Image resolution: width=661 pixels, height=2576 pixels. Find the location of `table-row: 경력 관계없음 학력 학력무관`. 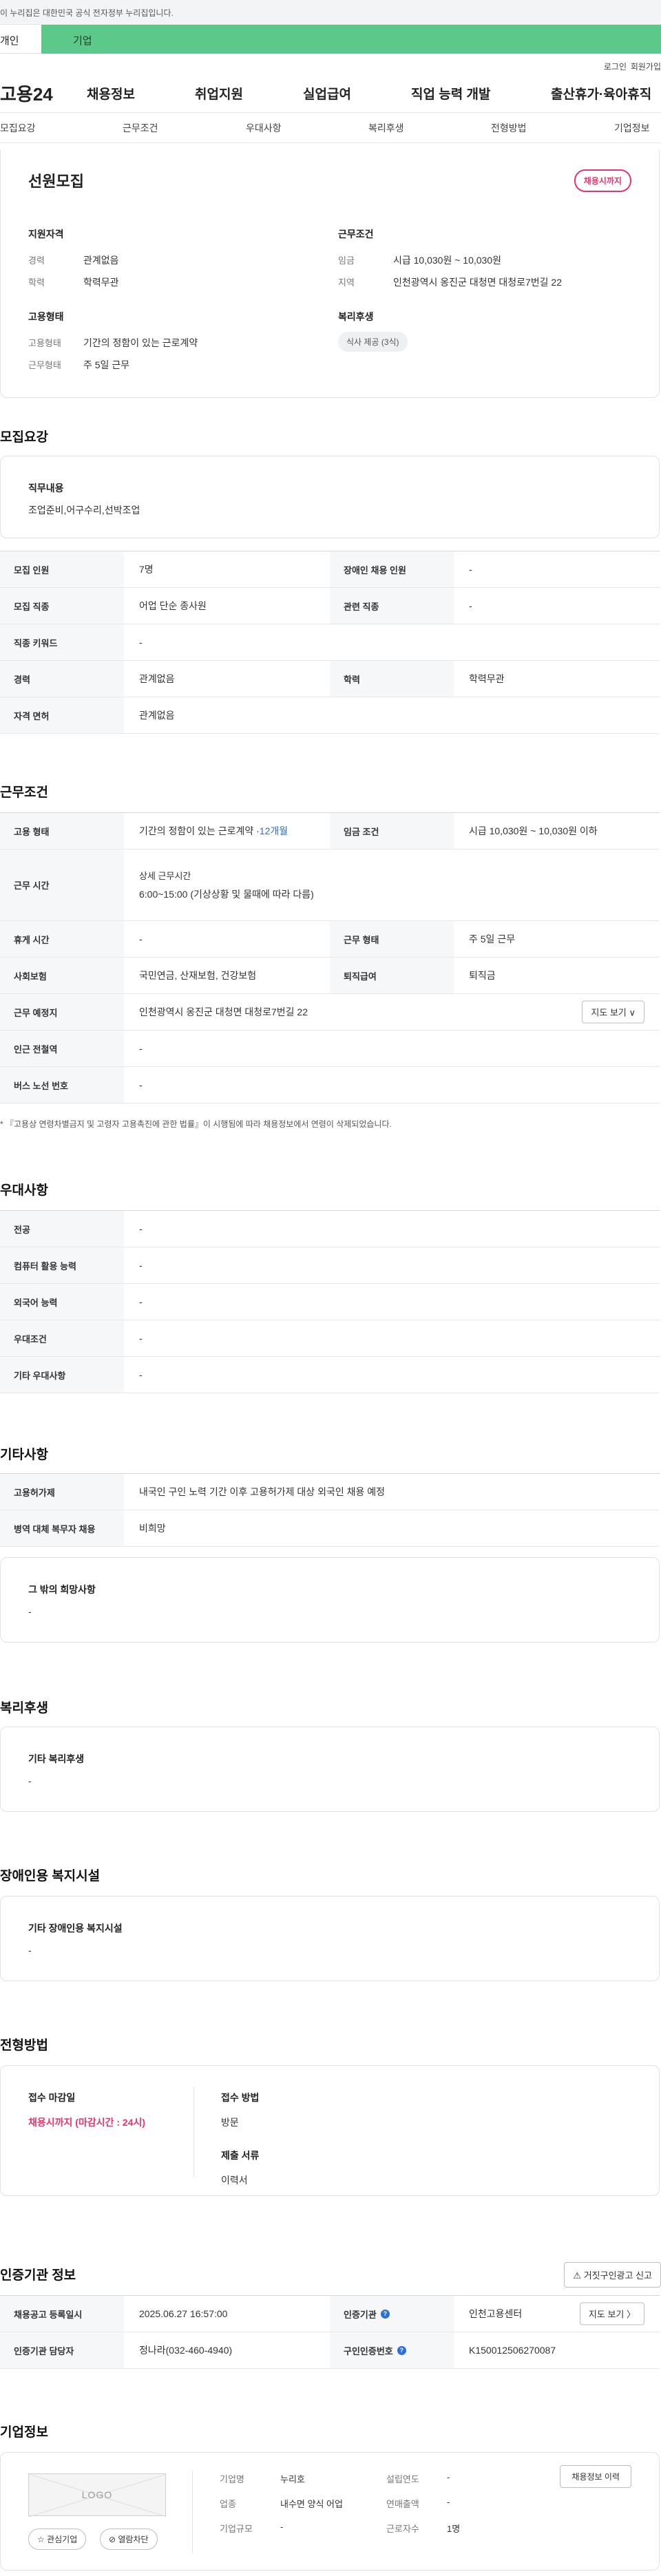

table-row: 경력 관계없음 학력 학력무관 is located at coordinates (330, 679).